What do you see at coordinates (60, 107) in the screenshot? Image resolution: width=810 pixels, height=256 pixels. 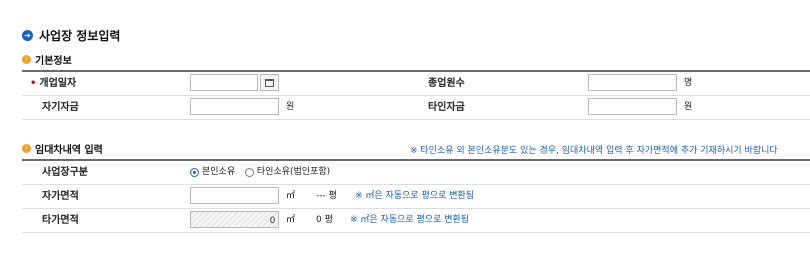 I see `own-capital-label: 자기자금` at bounding box center [60, 107].